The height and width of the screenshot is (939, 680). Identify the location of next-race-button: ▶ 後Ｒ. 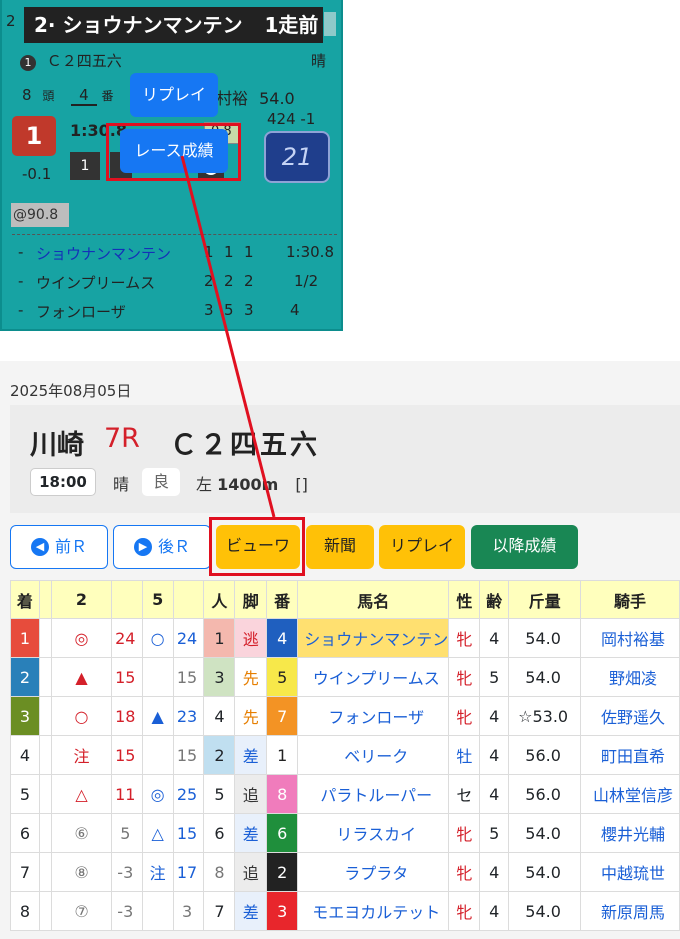
(162, 547).